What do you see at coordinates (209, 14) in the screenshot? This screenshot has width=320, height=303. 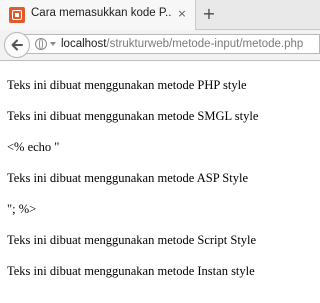 I see `new-tab-button: +` at bounding box center [209, 14].